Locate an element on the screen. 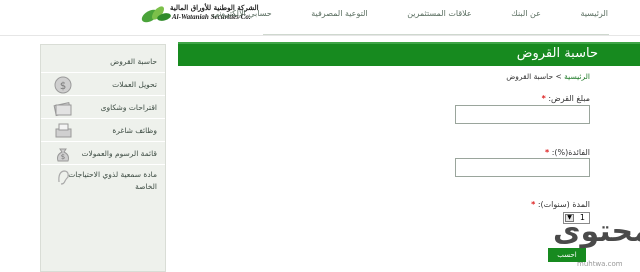 The width and height of the screenshot is (640, 272). money-bag-icon: $ is located at coordinates (63, 155).